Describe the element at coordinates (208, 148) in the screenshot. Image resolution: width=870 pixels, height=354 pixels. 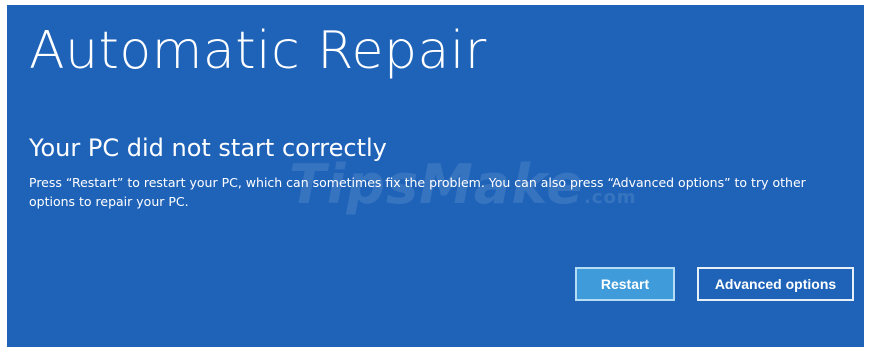
I see `error-heading: Your PC did not start correctly` at that location.